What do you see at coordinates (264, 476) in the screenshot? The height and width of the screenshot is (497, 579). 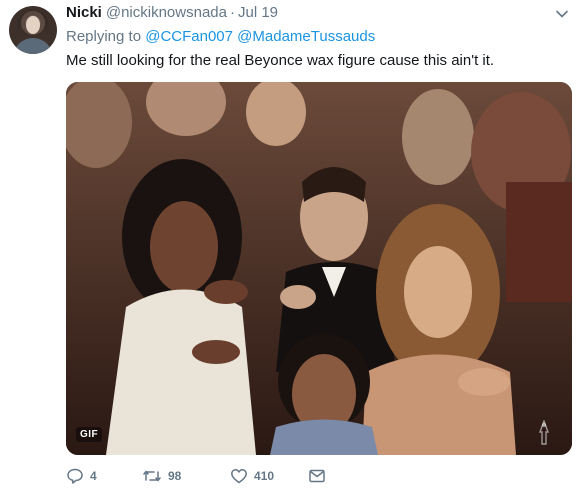 I see `like-count: 410` at bounding box center [264, 476].